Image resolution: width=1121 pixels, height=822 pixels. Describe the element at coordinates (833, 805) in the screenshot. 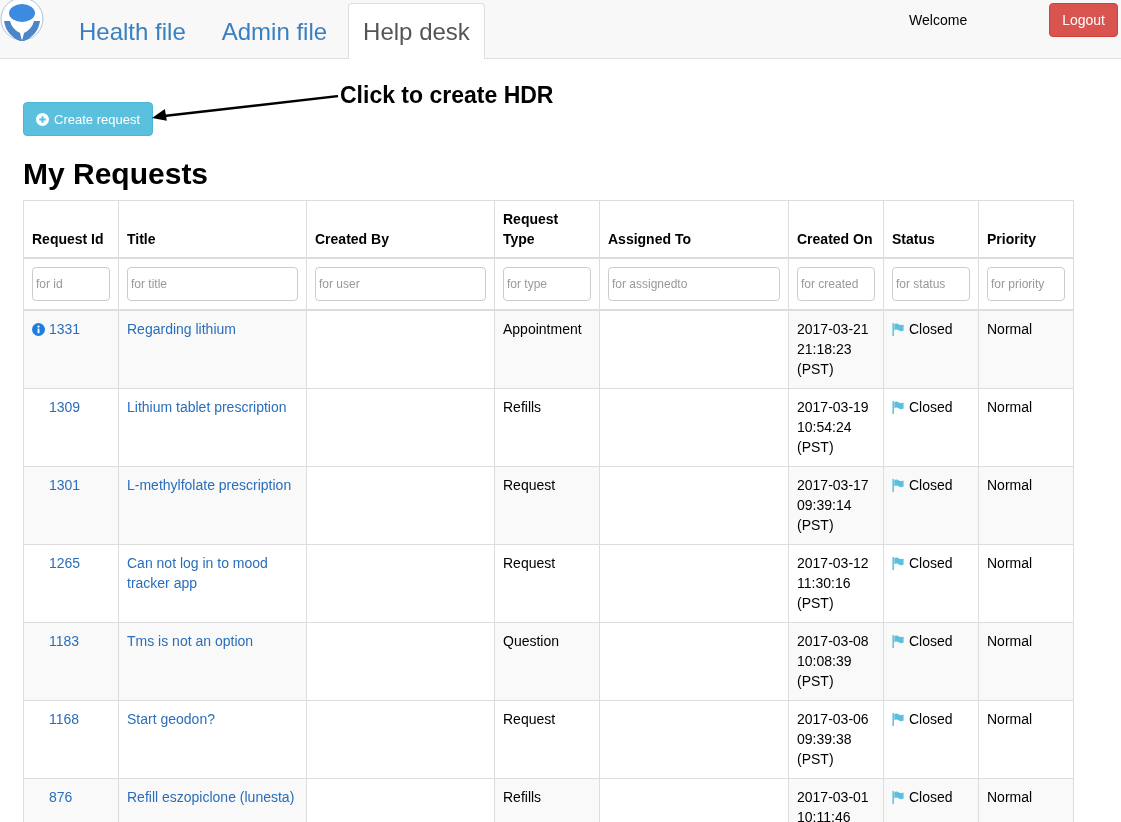

I see `date-text: 2017-03-01 10:11:46` at that location.